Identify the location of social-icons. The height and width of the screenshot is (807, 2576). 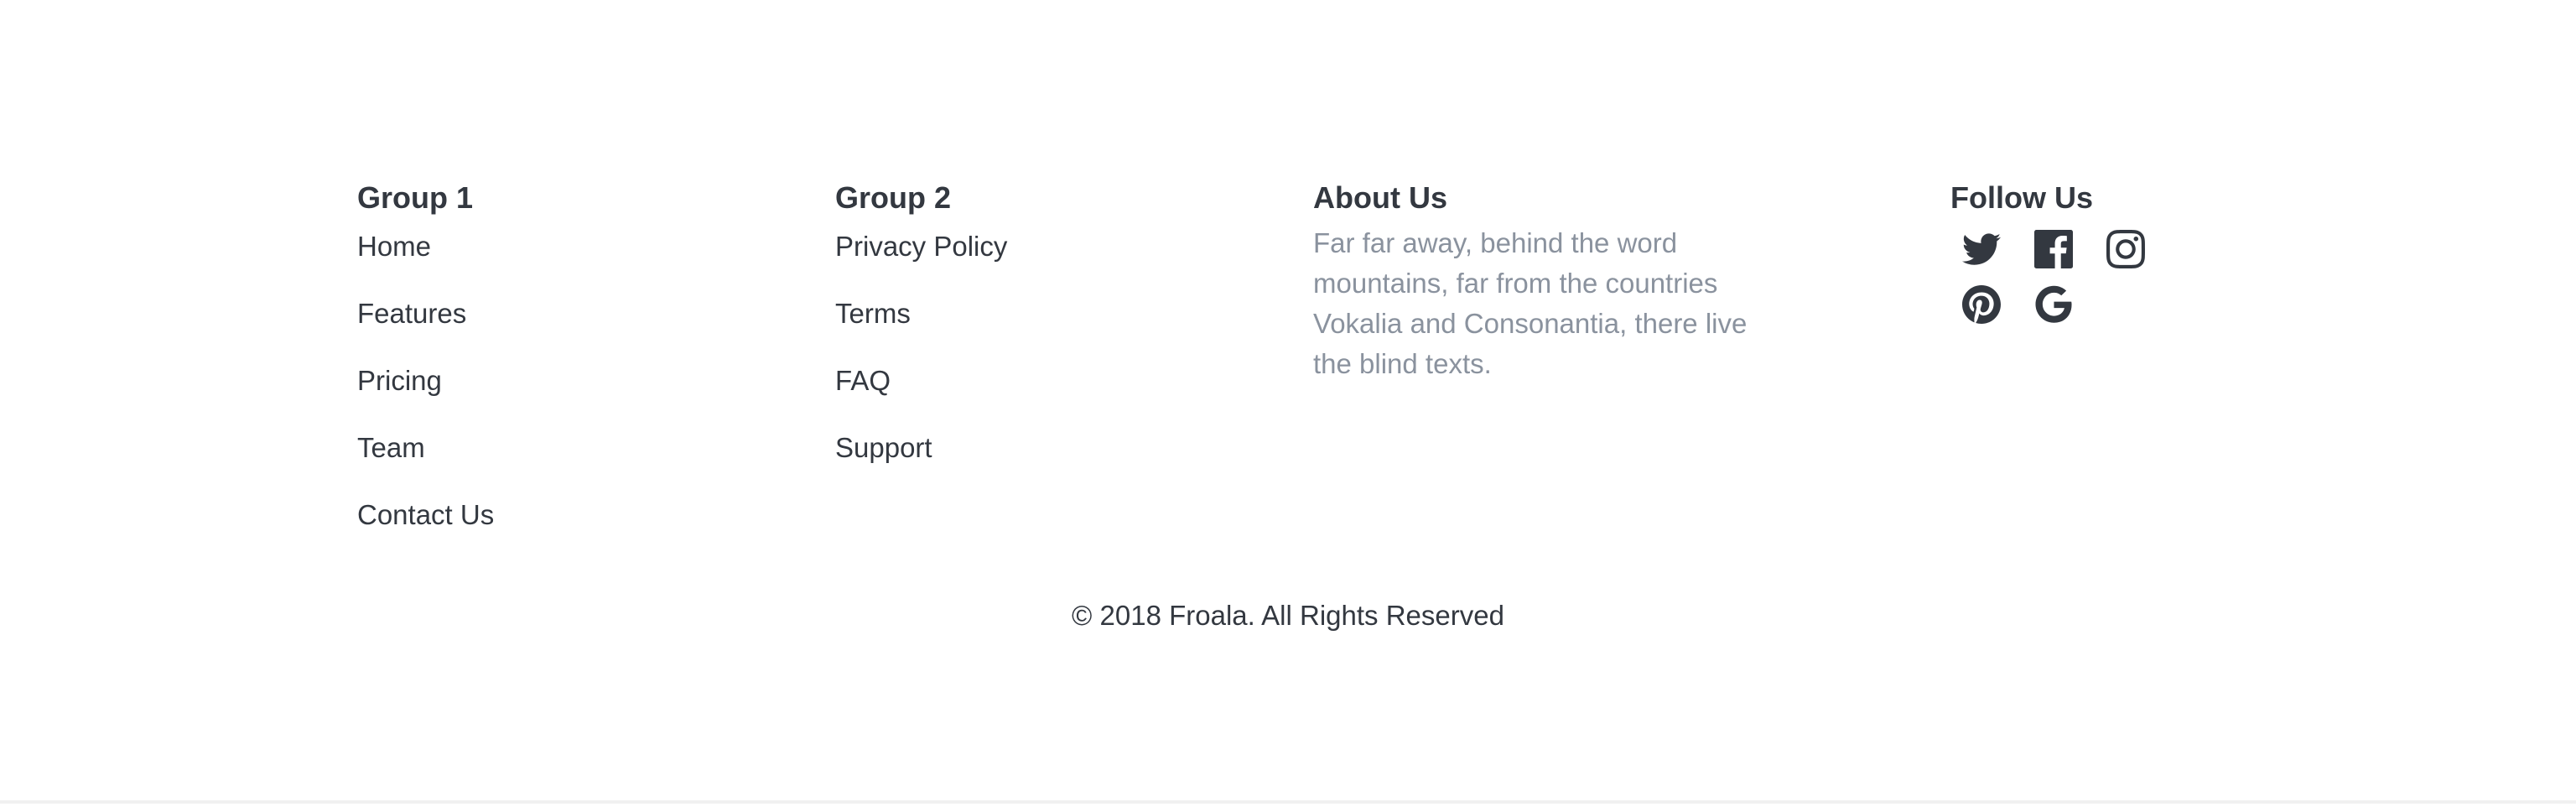
(2067, 276).